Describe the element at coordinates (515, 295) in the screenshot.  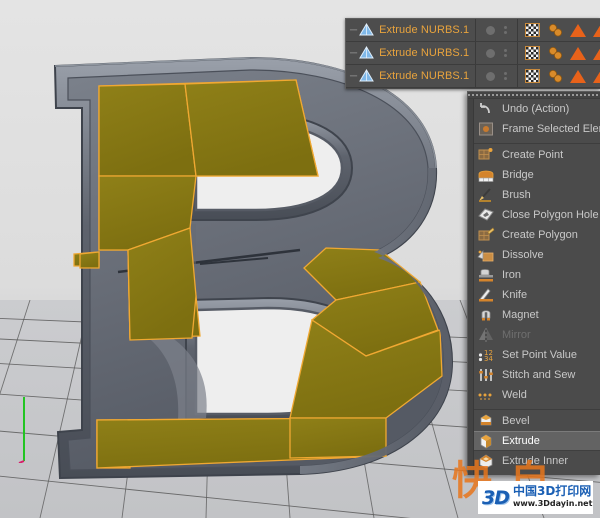
I see `menu-item-label: Knife` at that location.